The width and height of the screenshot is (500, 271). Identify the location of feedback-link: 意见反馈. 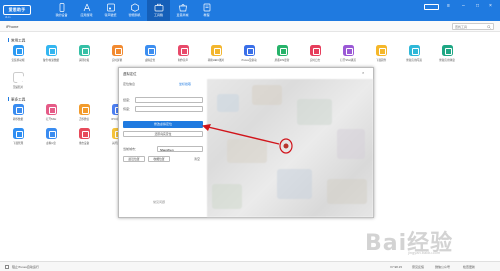
(418, 267).